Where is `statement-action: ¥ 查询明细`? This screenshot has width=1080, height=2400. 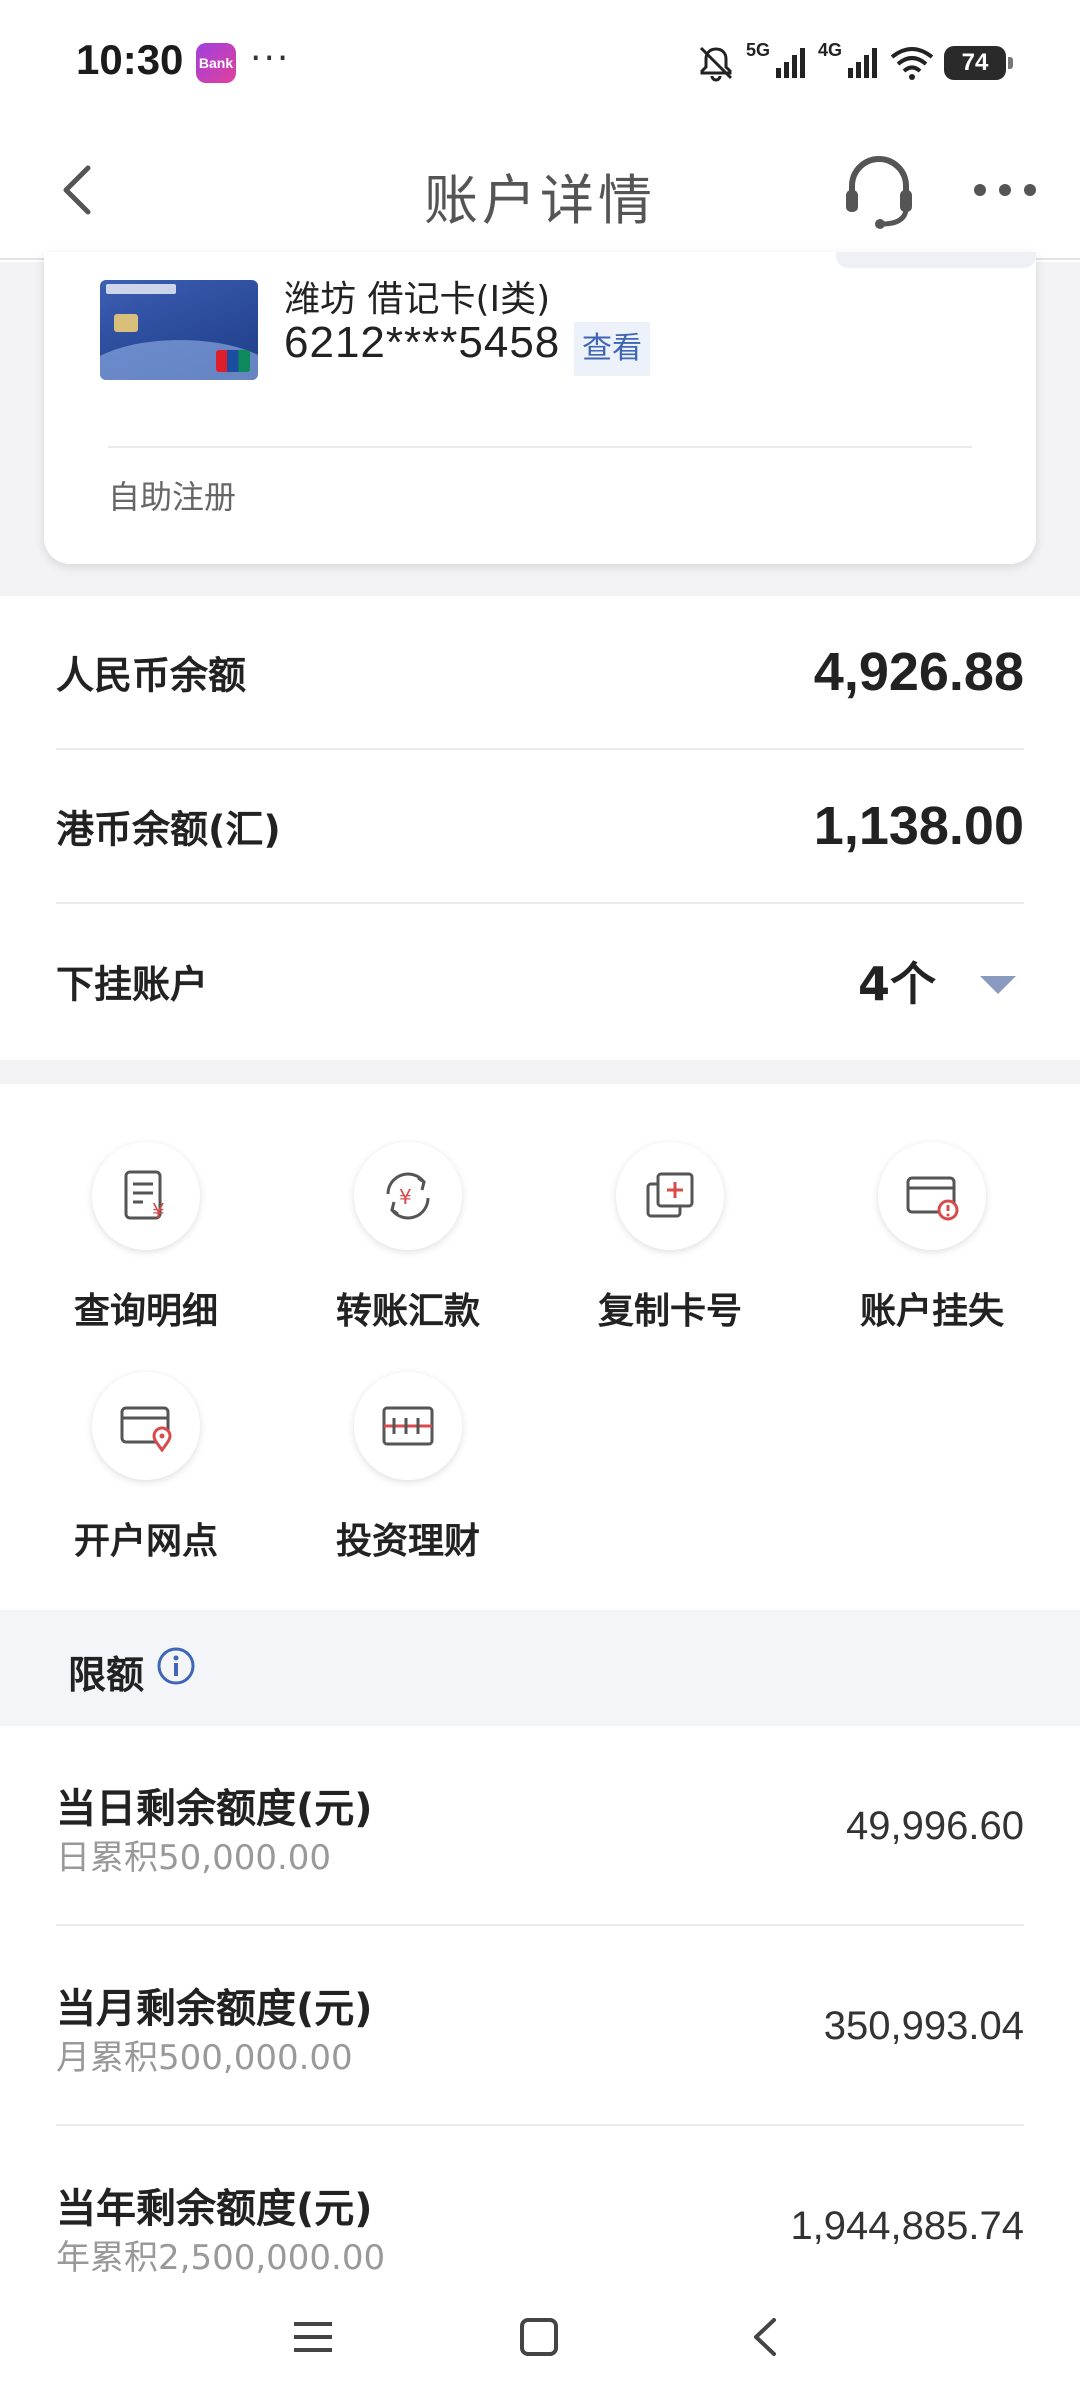 statement-action: ¥ 查询明细 is located at coordinates (146, 1208).